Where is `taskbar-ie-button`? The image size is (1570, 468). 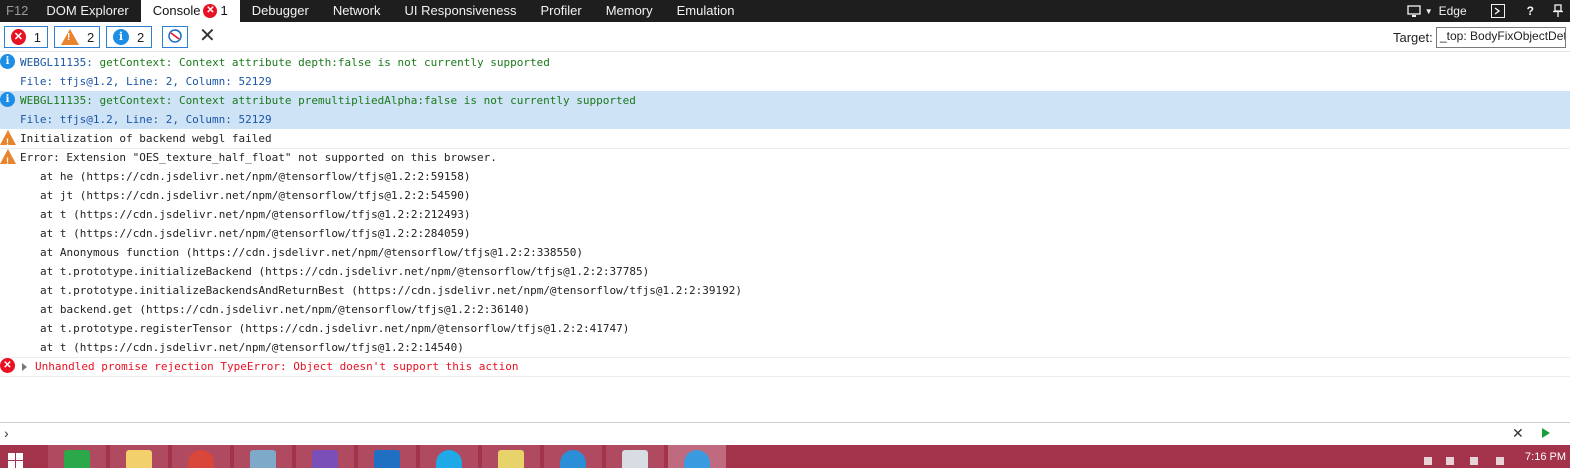 taskbar-ie-button is located at coordinates (697, 456).